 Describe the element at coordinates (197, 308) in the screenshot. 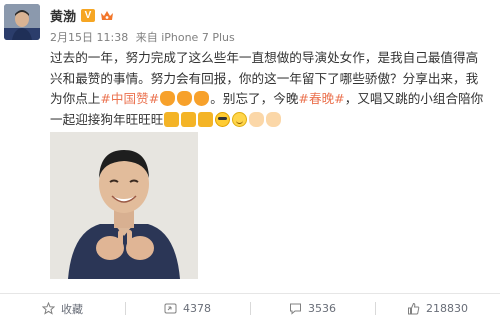

I see `repost-count: 4378` at that location.